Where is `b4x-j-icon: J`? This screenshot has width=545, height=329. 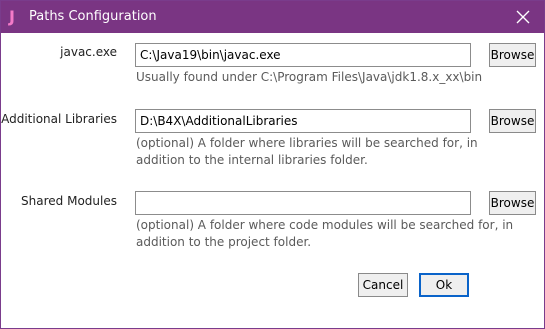
b4x-j-icon: J is located at coordinates (12, 16).